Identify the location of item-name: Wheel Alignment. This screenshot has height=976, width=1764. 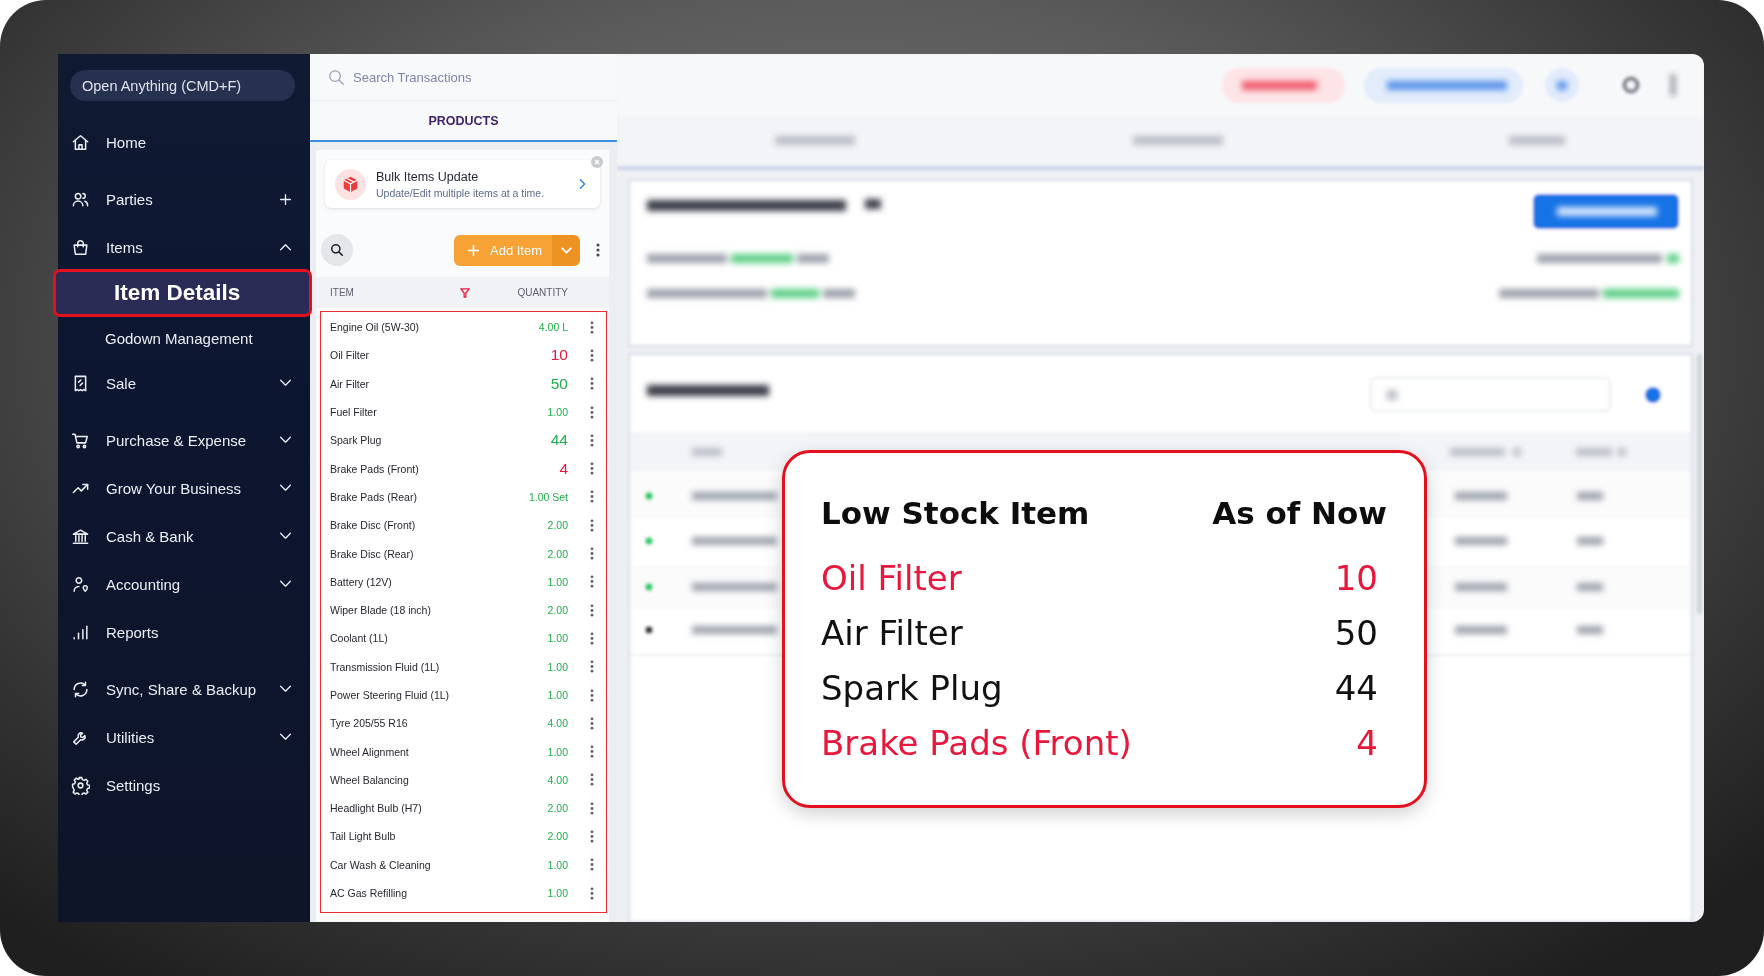
(432, 751).